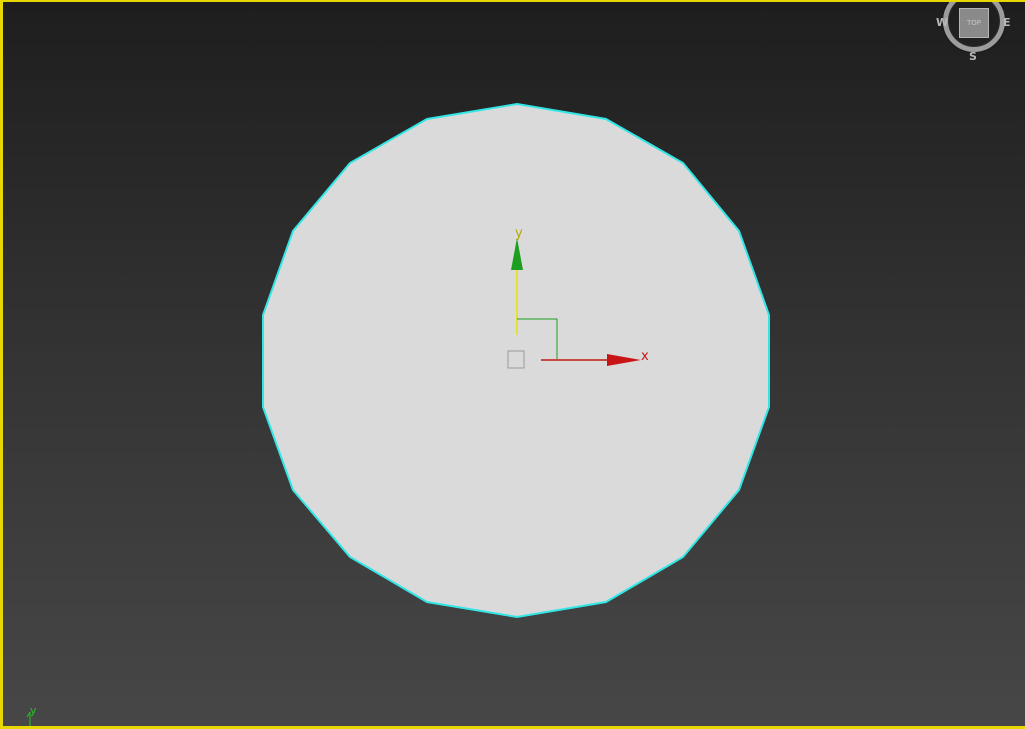 The image size is (1025, 729). What do you see at coordinates (645, 356) in the screenshot?
I see `gizmo-x-label: x` at bounding box center [645, 356].